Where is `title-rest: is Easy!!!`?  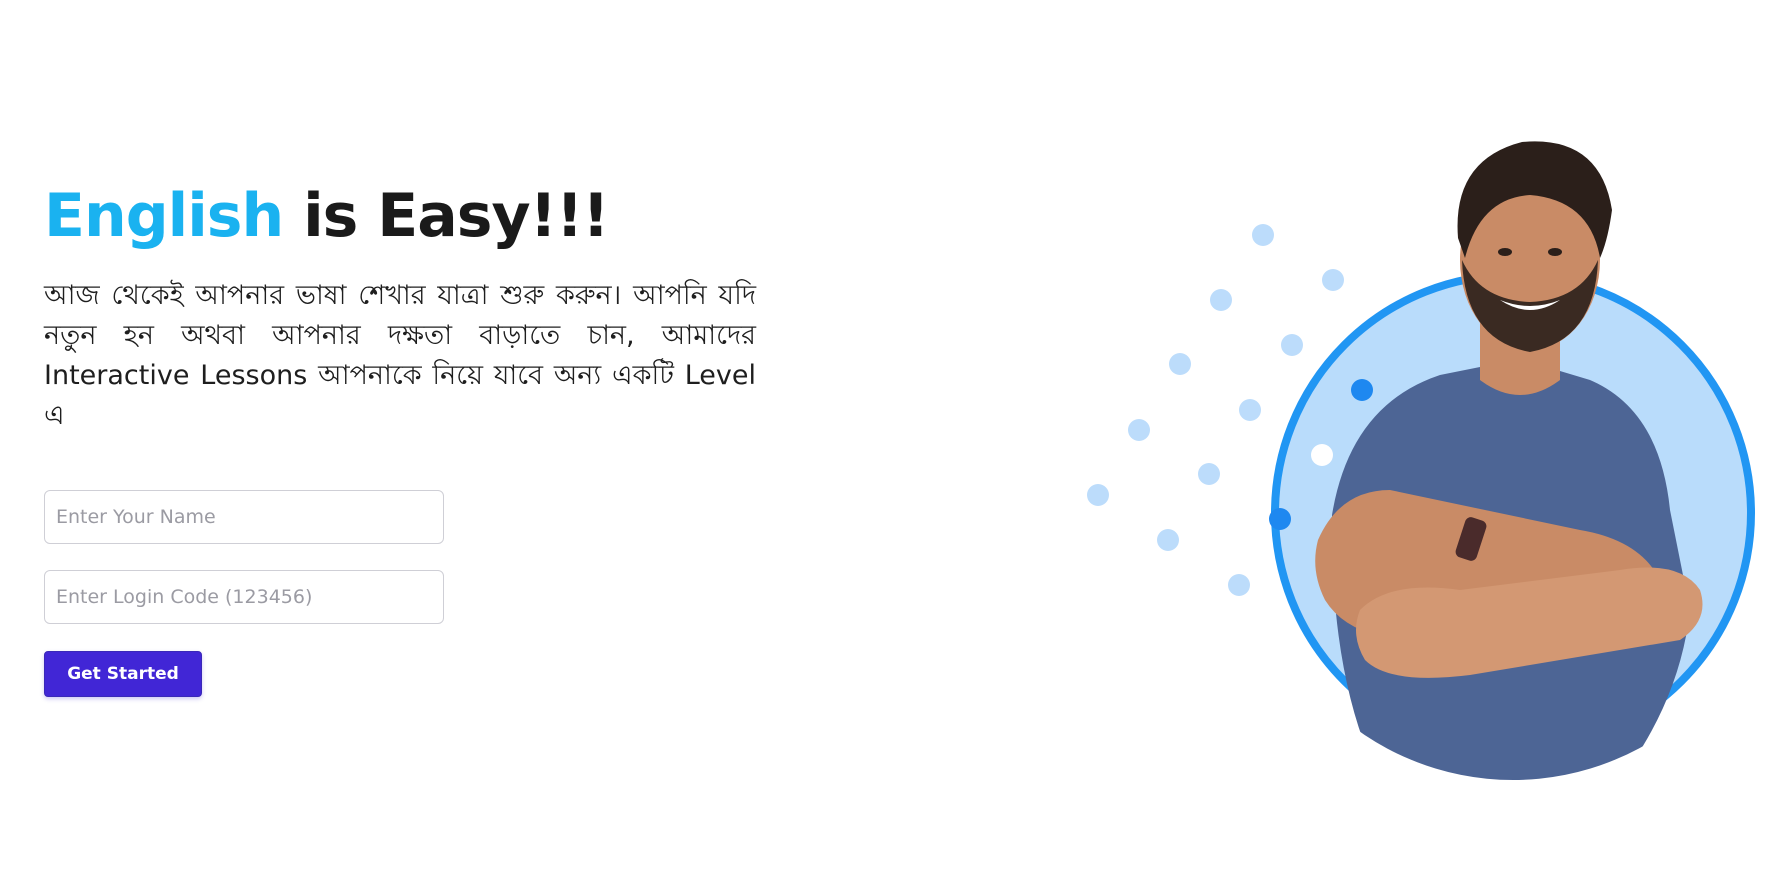 title-rest: is Easy!!! is located at coordinates (446, 216).